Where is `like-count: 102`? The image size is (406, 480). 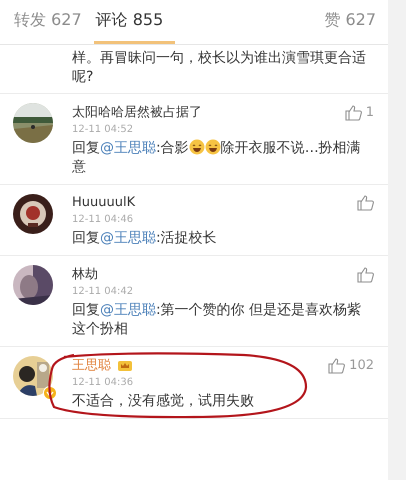
like-count: 102 is located at coordinates (361, 365).